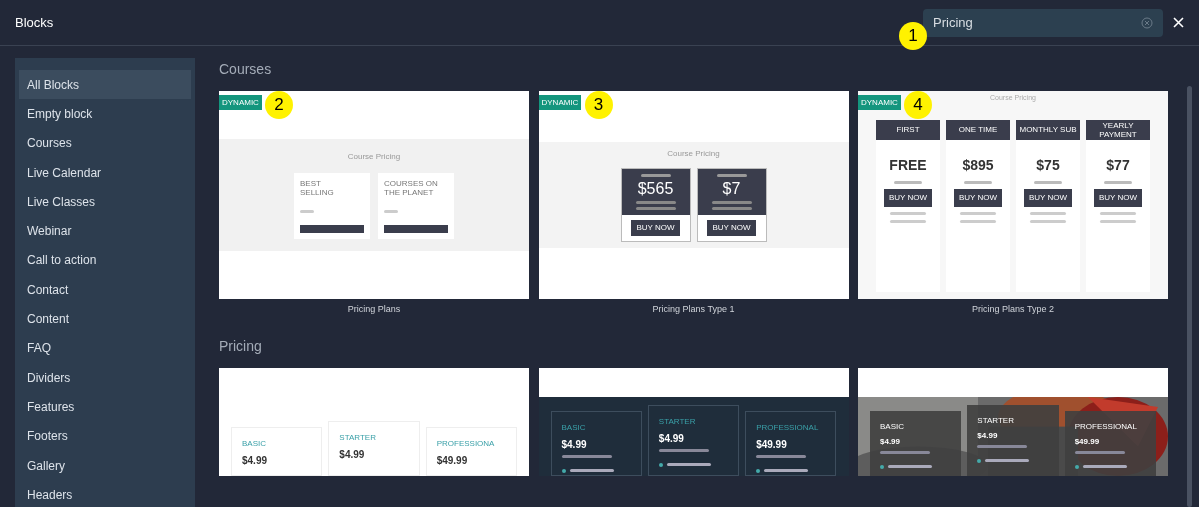 This screenshot has height=507, width=1199. Describe the element at coordinates (913, 35) in the screenshot. I see `annotation-marker: 1` at that location.